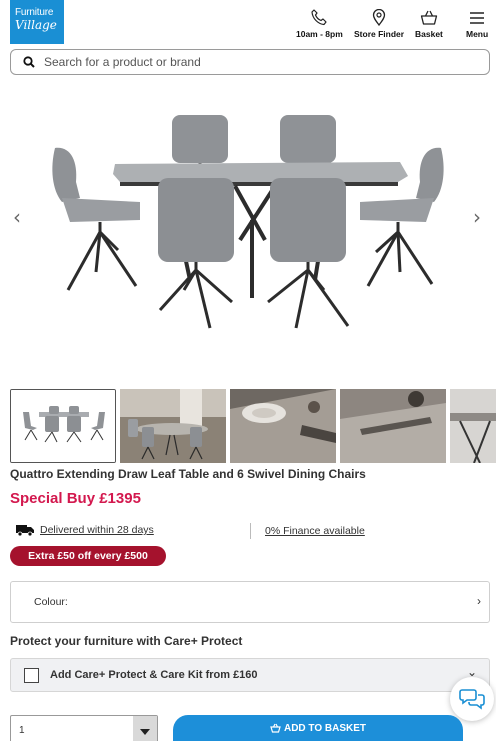 This screenshot has height=741, width=496. What do you see at coordinates (88, 556) in the screenshot?
I see `promo-badge: Extra £50 off every £500` at bounding box center [88, 556].